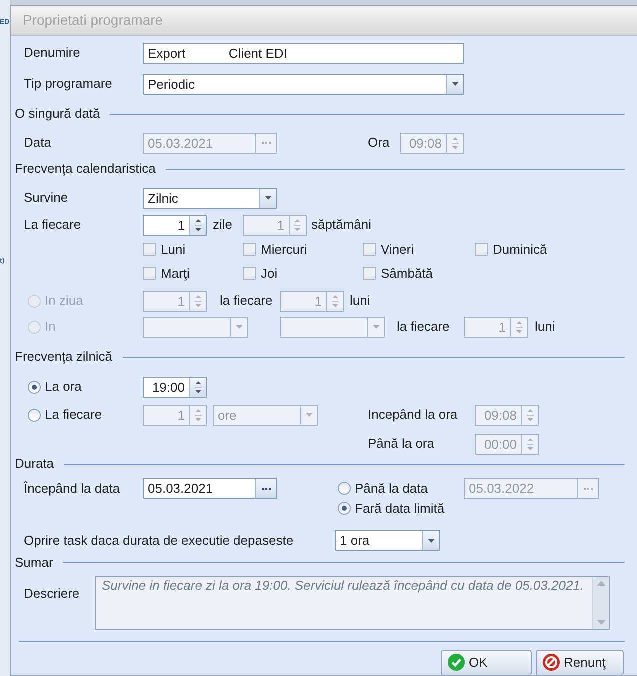 The height and width of the screenshot is (676, 637). I want to click on field-label: Descriere, so click(52, 593).